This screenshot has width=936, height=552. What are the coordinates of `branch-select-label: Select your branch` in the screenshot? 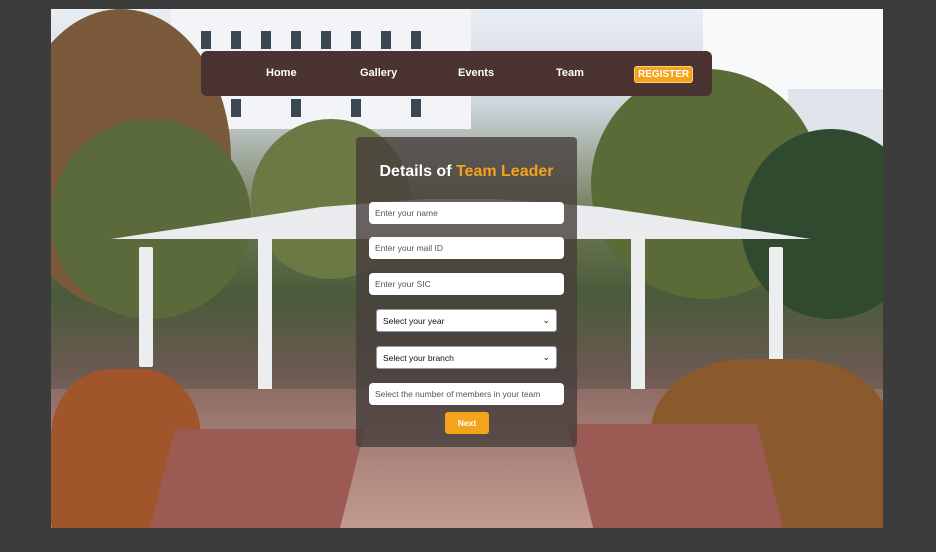 It's located at (418, 357).